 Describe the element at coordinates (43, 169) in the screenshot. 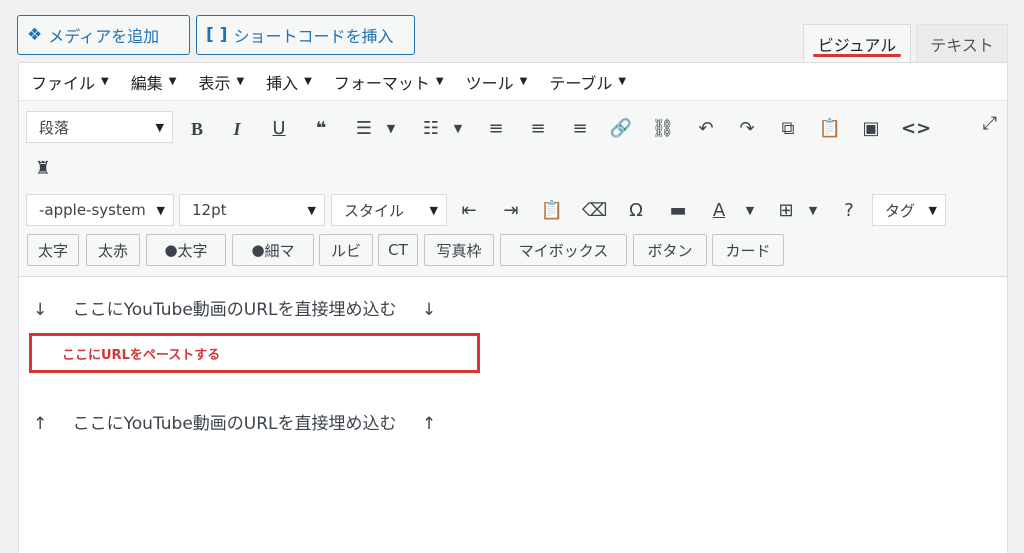

I see `admin-icon: ♜` at that location.